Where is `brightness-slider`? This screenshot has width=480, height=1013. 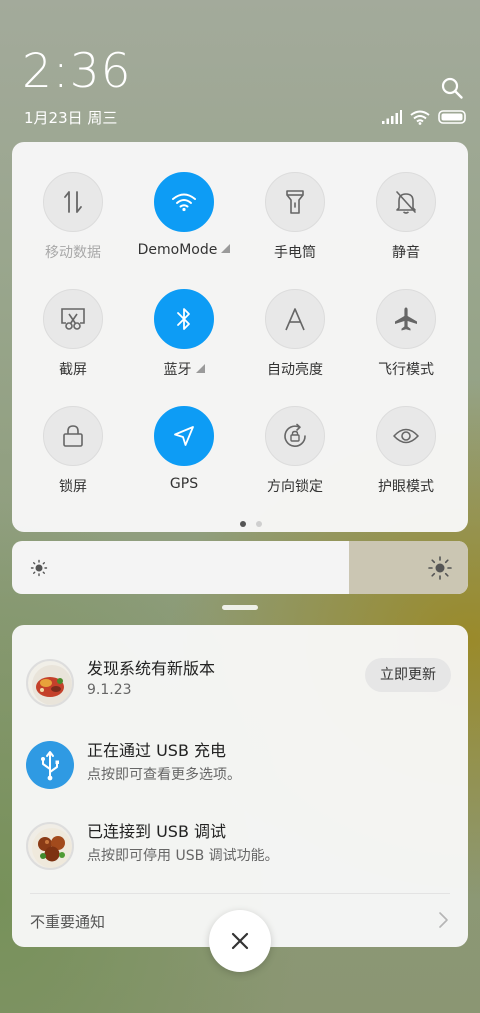 brightness-slider is located at coordinates (240, 567).